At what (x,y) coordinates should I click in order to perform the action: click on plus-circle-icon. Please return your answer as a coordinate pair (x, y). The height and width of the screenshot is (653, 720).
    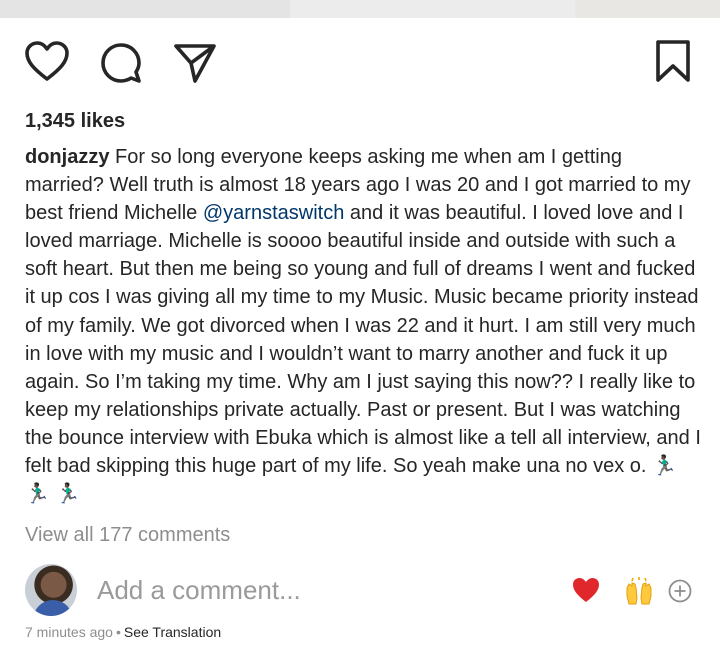
    Looking at the image, I should click on (680, 591).